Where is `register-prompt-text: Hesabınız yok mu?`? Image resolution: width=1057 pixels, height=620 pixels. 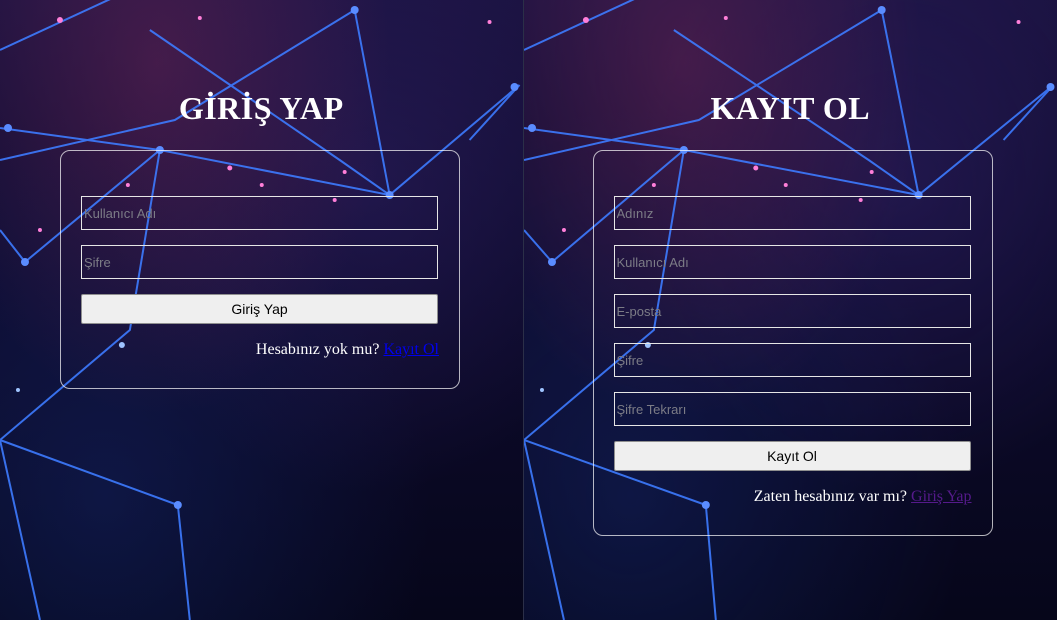 register-prompt-text: Hesabınız yok mu? is located at coordinates (317, 349).